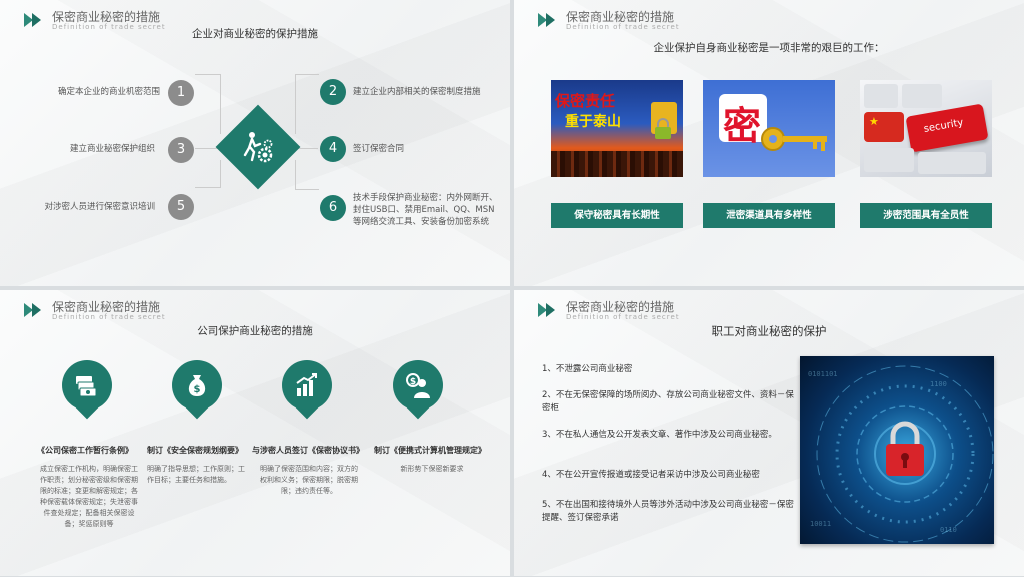  I want to click on column-body-3: 明确了保密范围和内容；双方的权利和义务；保密期限；脱密期限；违约责任等。, so click(309, 480).